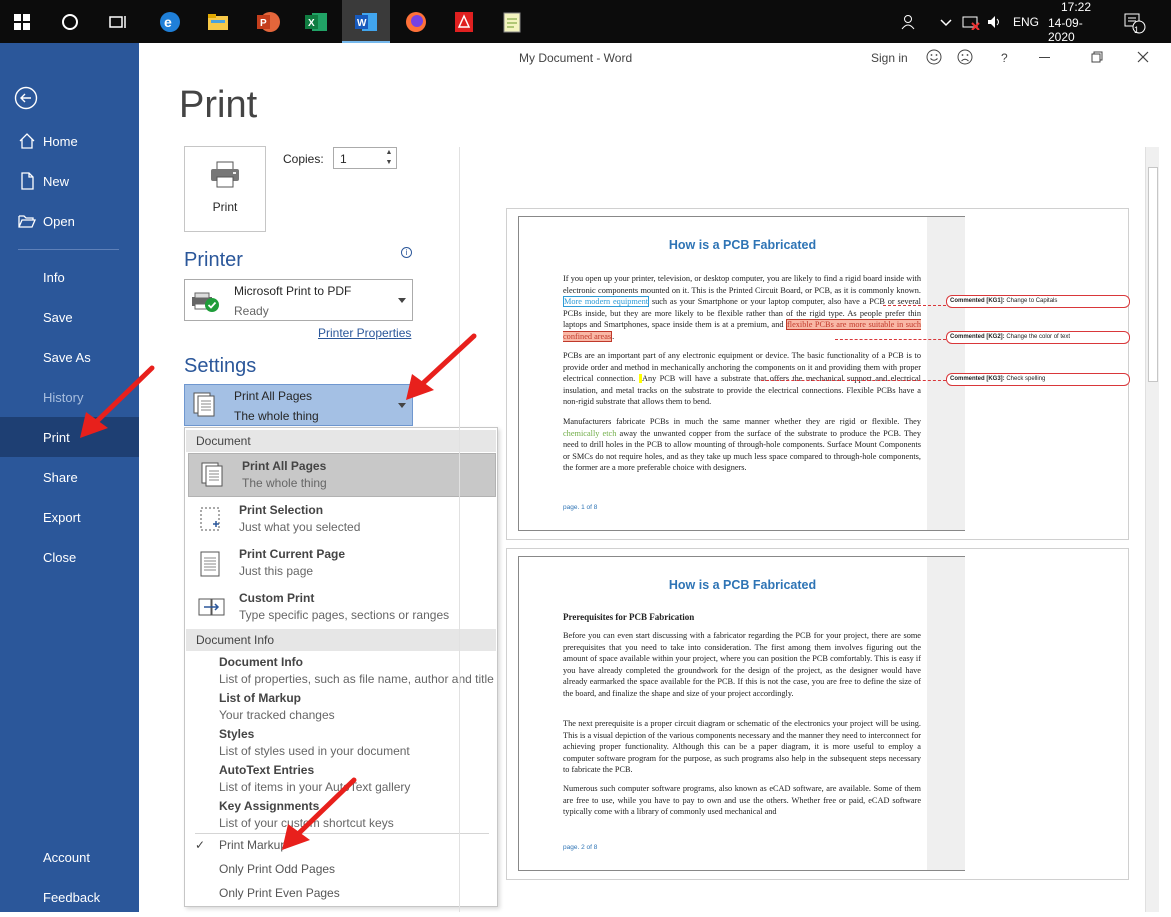 The height and width of the screenshot is (917, 1171). Describe the element at coordinates (406, 252) in the screenshot. I see `info-icon: i` at that location.